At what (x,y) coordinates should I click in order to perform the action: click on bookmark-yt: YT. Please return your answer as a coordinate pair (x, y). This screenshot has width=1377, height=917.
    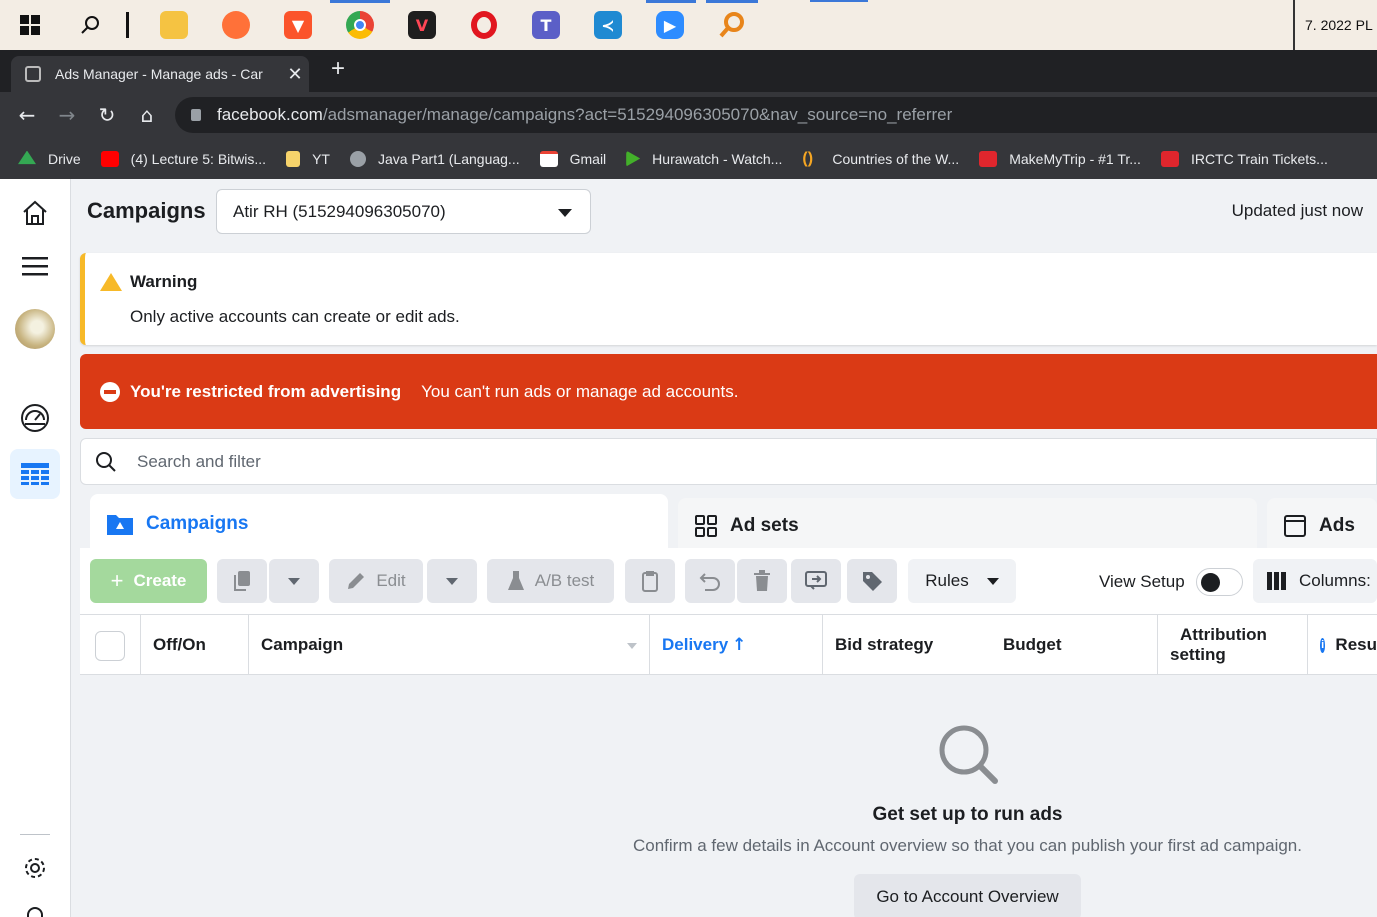
    Looking at the image, I should click on (308, 158).